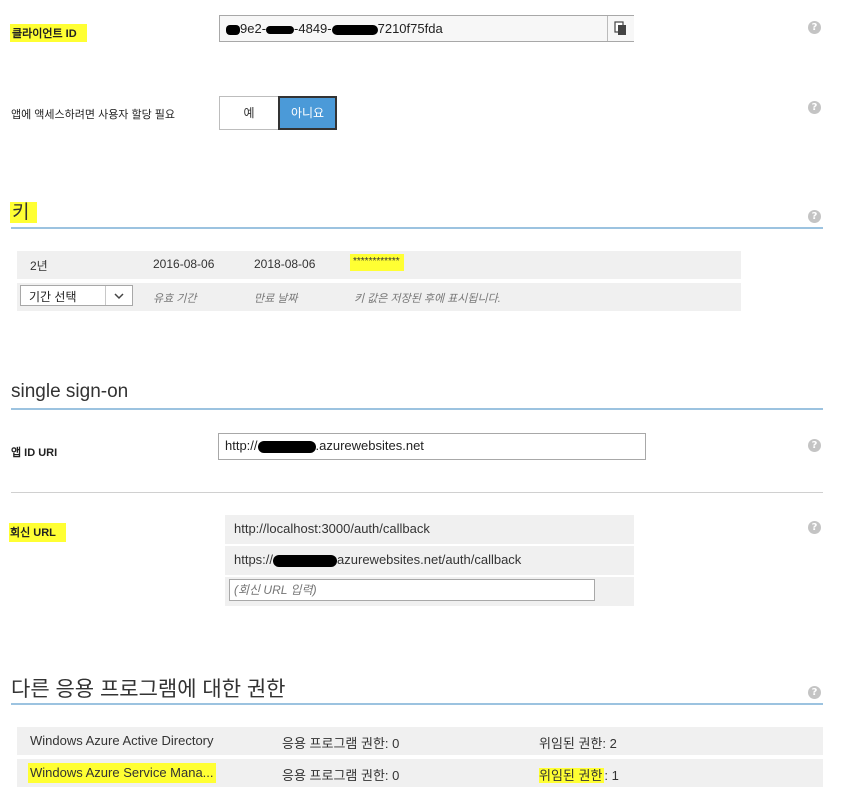 The height and width of the screenshot is (810, 842). I want to click on key-value-placeholder: 키 값은 저장된 후에 표시됩니다., so click(427, 299).